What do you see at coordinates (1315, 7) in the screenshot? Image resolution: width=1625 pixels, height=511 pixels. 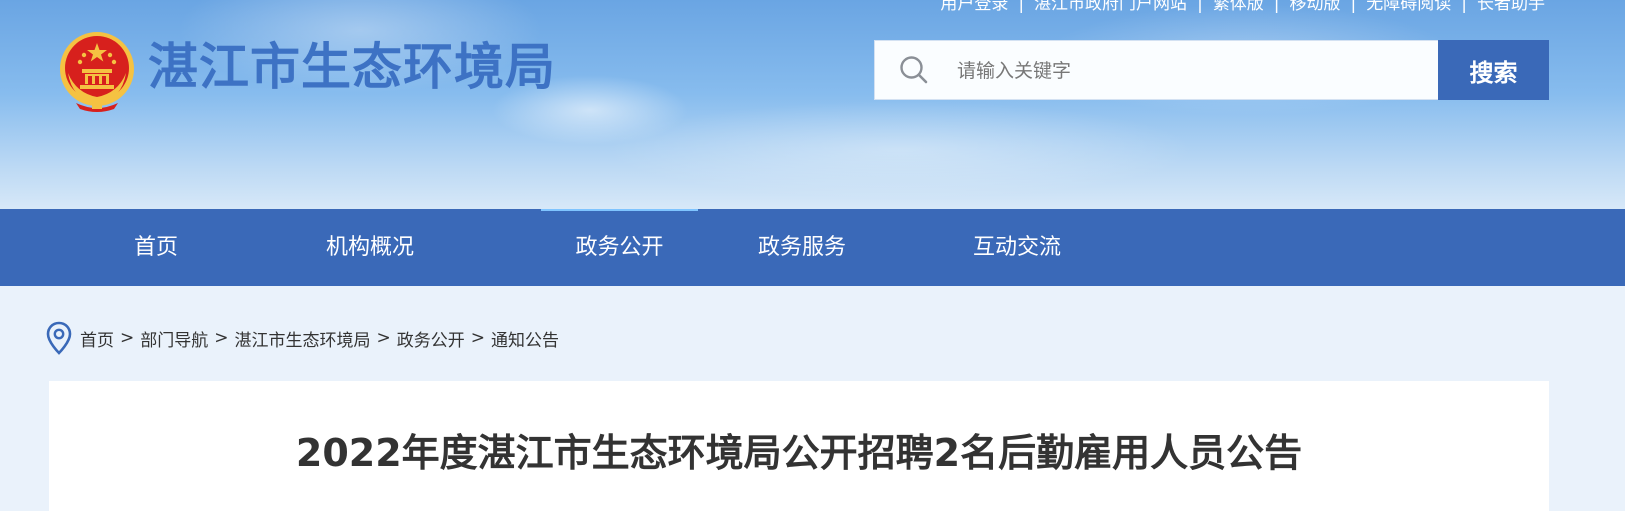 I see `mobile-version-link: 移动版` at bounding box center [1315, 7].